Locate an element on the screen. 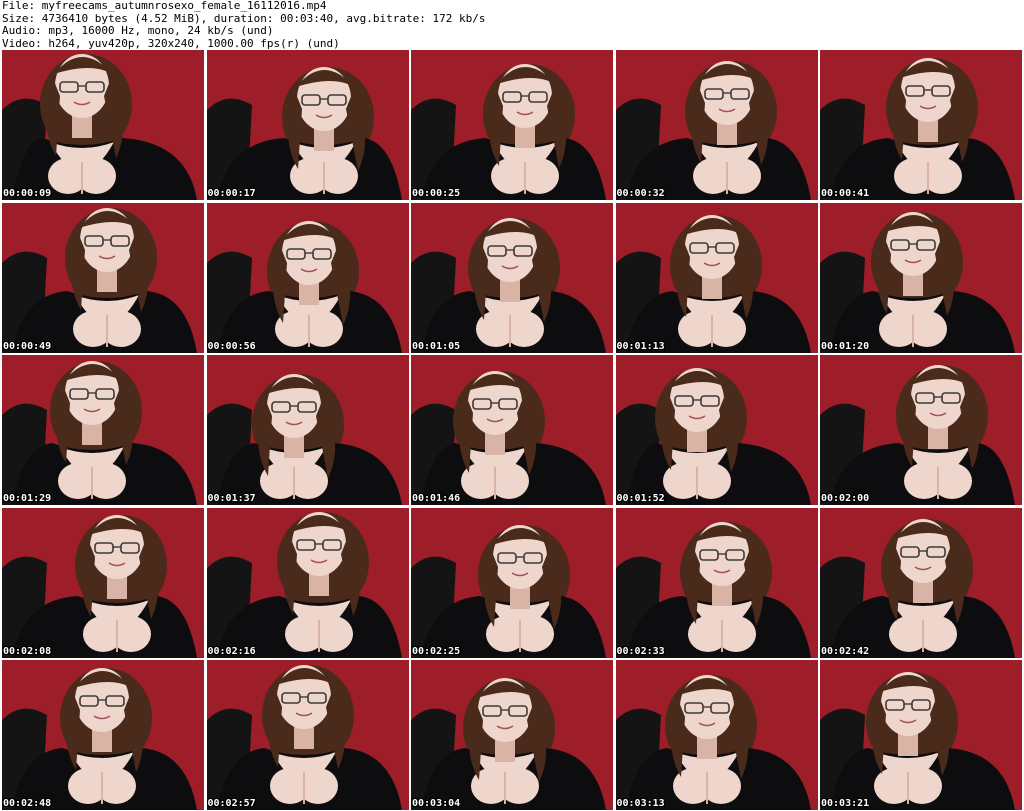  video-thumbnail: 00:01:52 is located at coordinates (716, 430).